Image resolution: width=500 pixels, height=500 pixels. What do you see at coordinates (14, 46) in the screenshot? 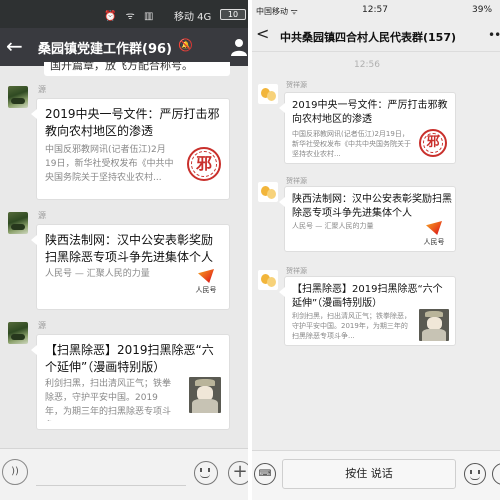
I see `back-arrow-icon: ←` at bounding box center [14, 46].